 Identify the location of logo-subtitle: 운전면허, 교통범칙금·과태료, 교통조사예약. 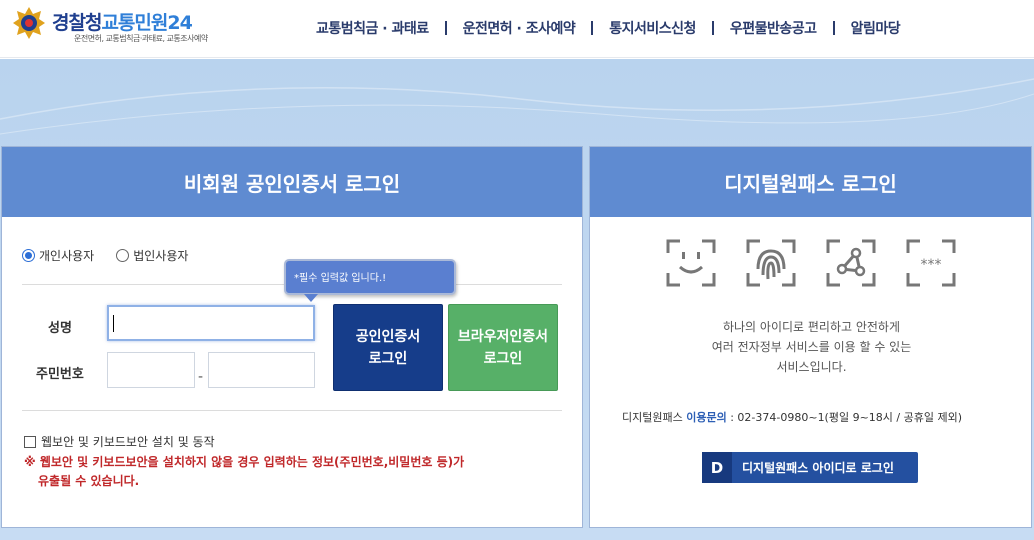
(141, 38).